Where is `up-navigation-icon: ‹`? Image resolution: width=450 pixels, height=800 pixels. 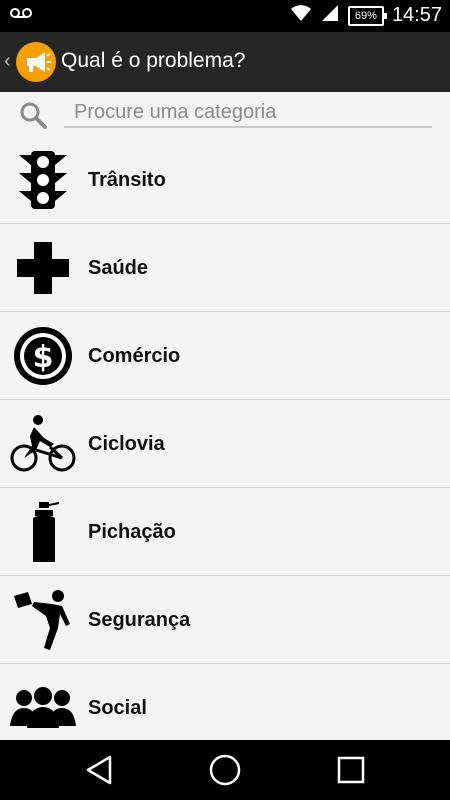
up-navigation-icon: ‹ is located at coordinates (7, 61).